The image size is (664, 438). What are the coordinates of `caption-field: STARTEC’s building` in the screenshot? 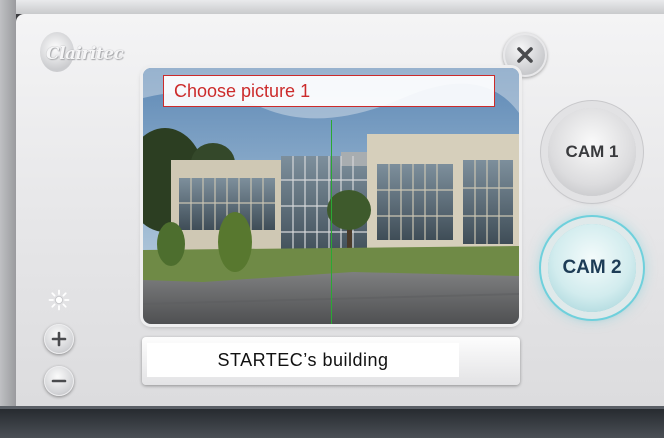 It's located at (331, 361).